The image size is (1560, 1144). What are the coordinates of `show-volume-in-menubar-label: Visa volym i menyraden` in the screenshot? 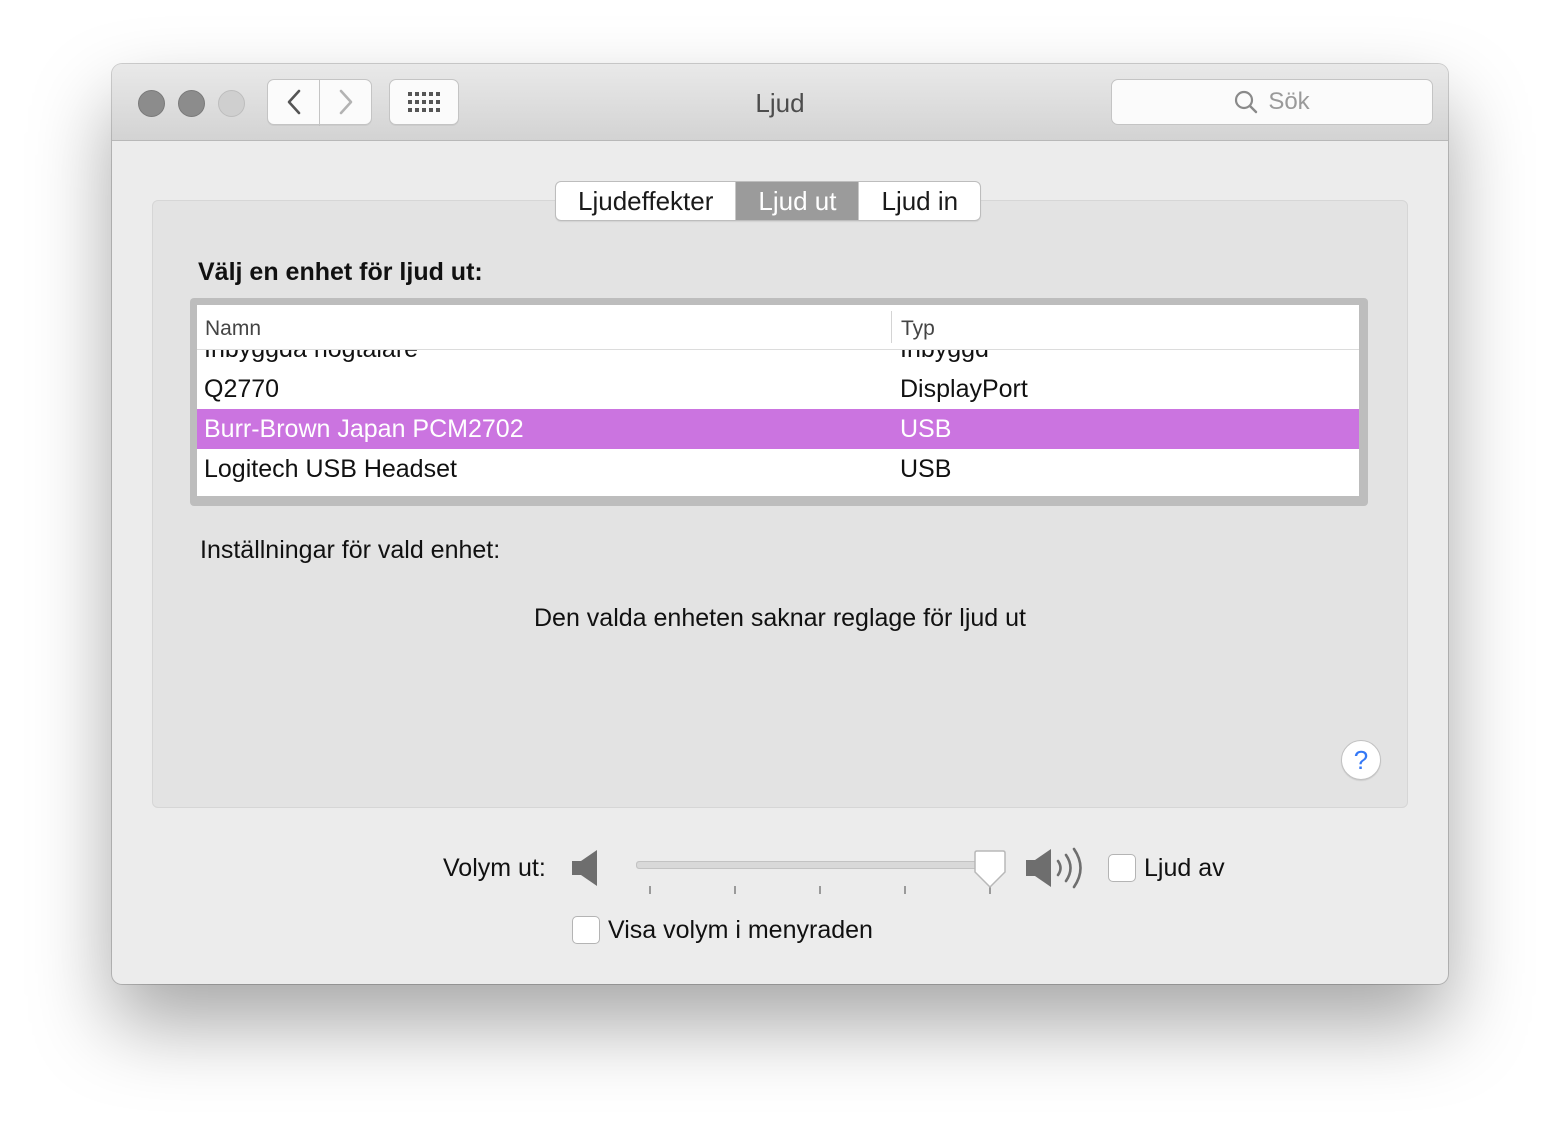 It's located at (740, 930).